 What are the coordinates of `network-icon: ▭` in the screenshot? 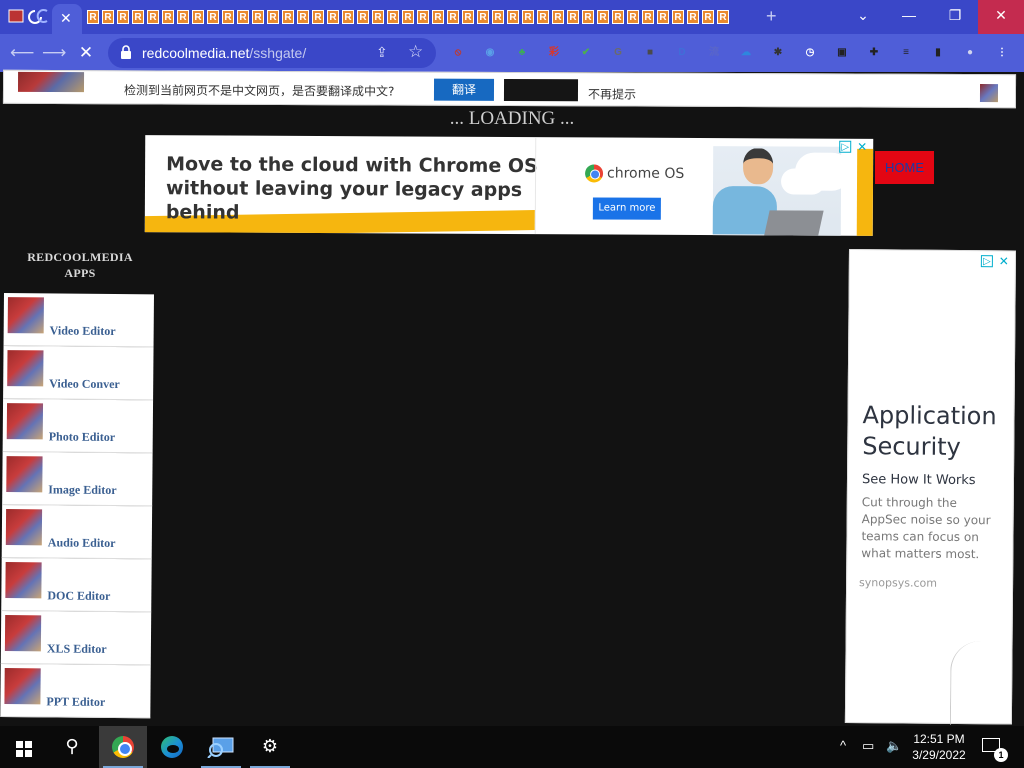 It's located at (868, 746).